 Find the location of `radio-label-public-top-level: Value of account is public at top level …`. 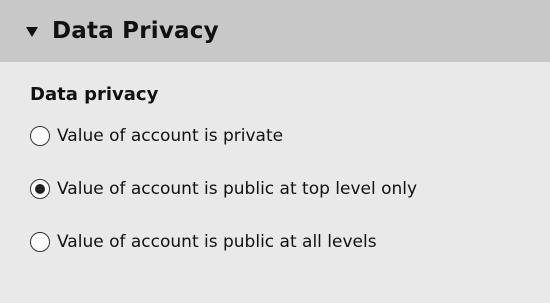

radio-label-public-top-level: Value of account is public at top level … is located at coordinates (237, 189).